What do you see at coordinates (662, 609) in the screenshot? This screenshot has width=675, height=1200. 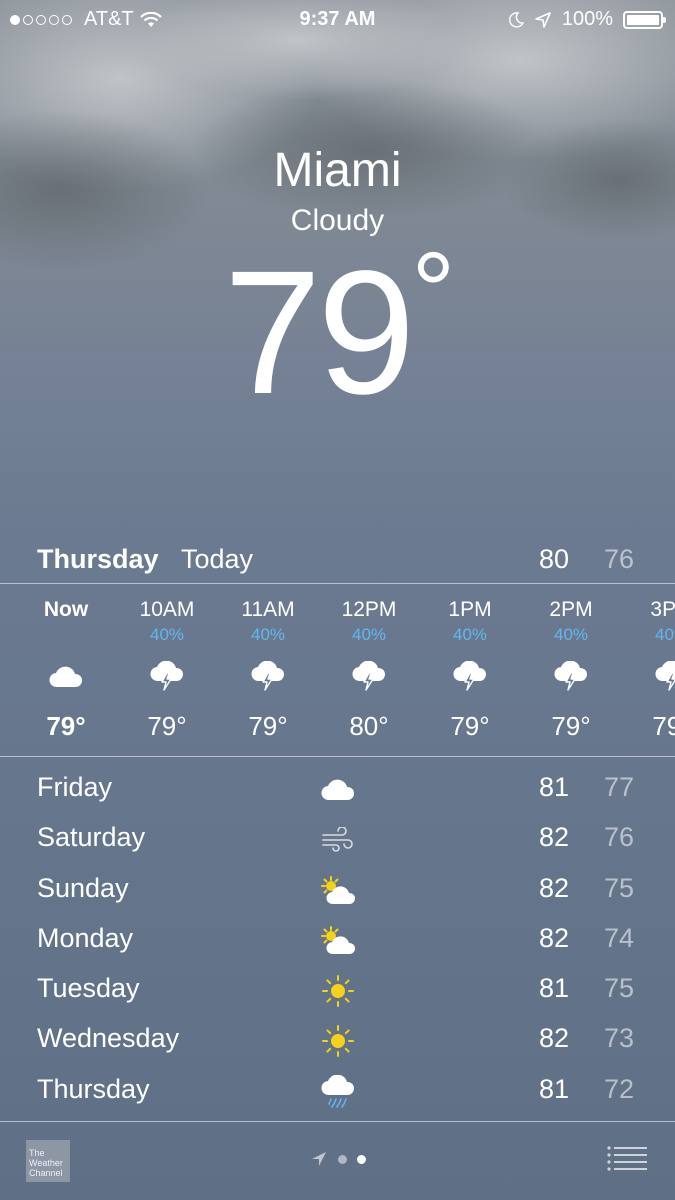 I see `hour-label: 3PM` at bounding box center [662, 609].